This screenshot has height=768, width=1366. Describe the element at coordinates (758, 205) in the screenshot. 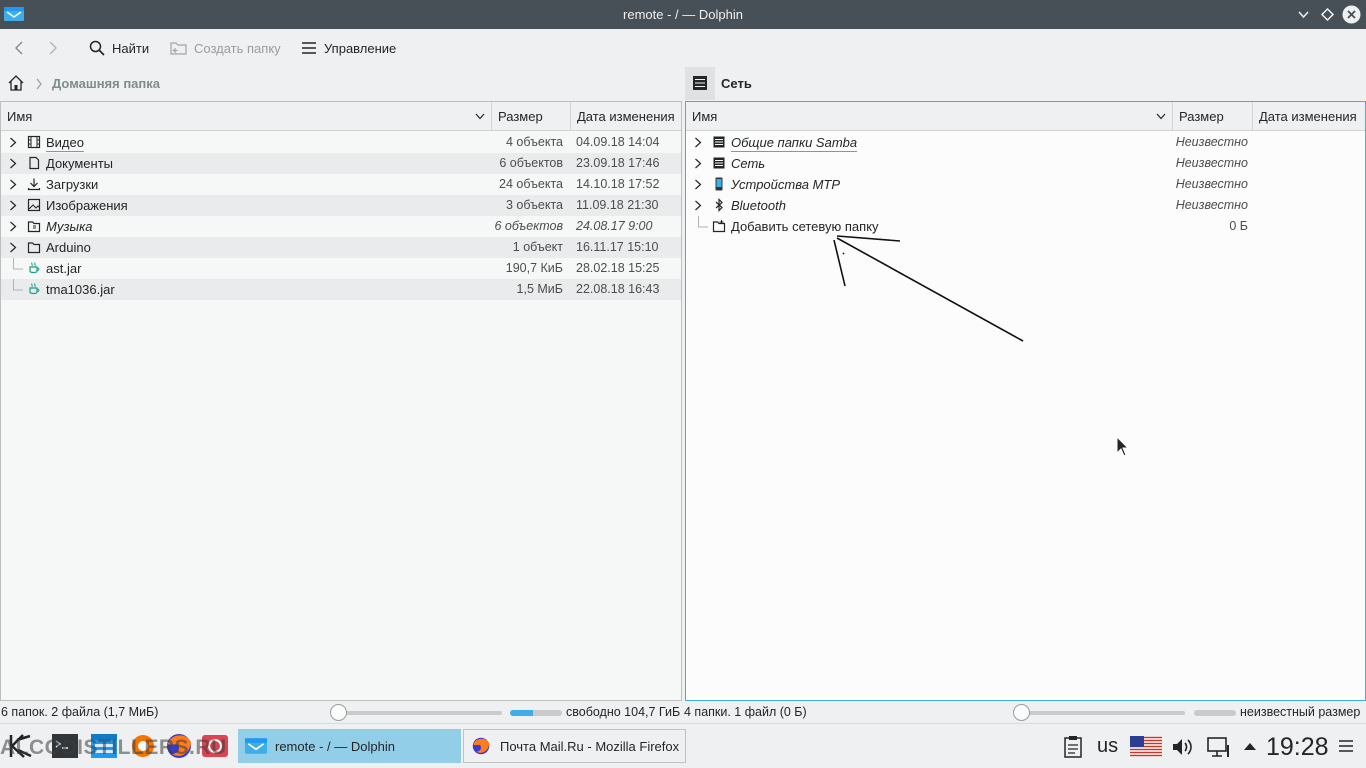

I see `file-name: Bluetooth` at that location.